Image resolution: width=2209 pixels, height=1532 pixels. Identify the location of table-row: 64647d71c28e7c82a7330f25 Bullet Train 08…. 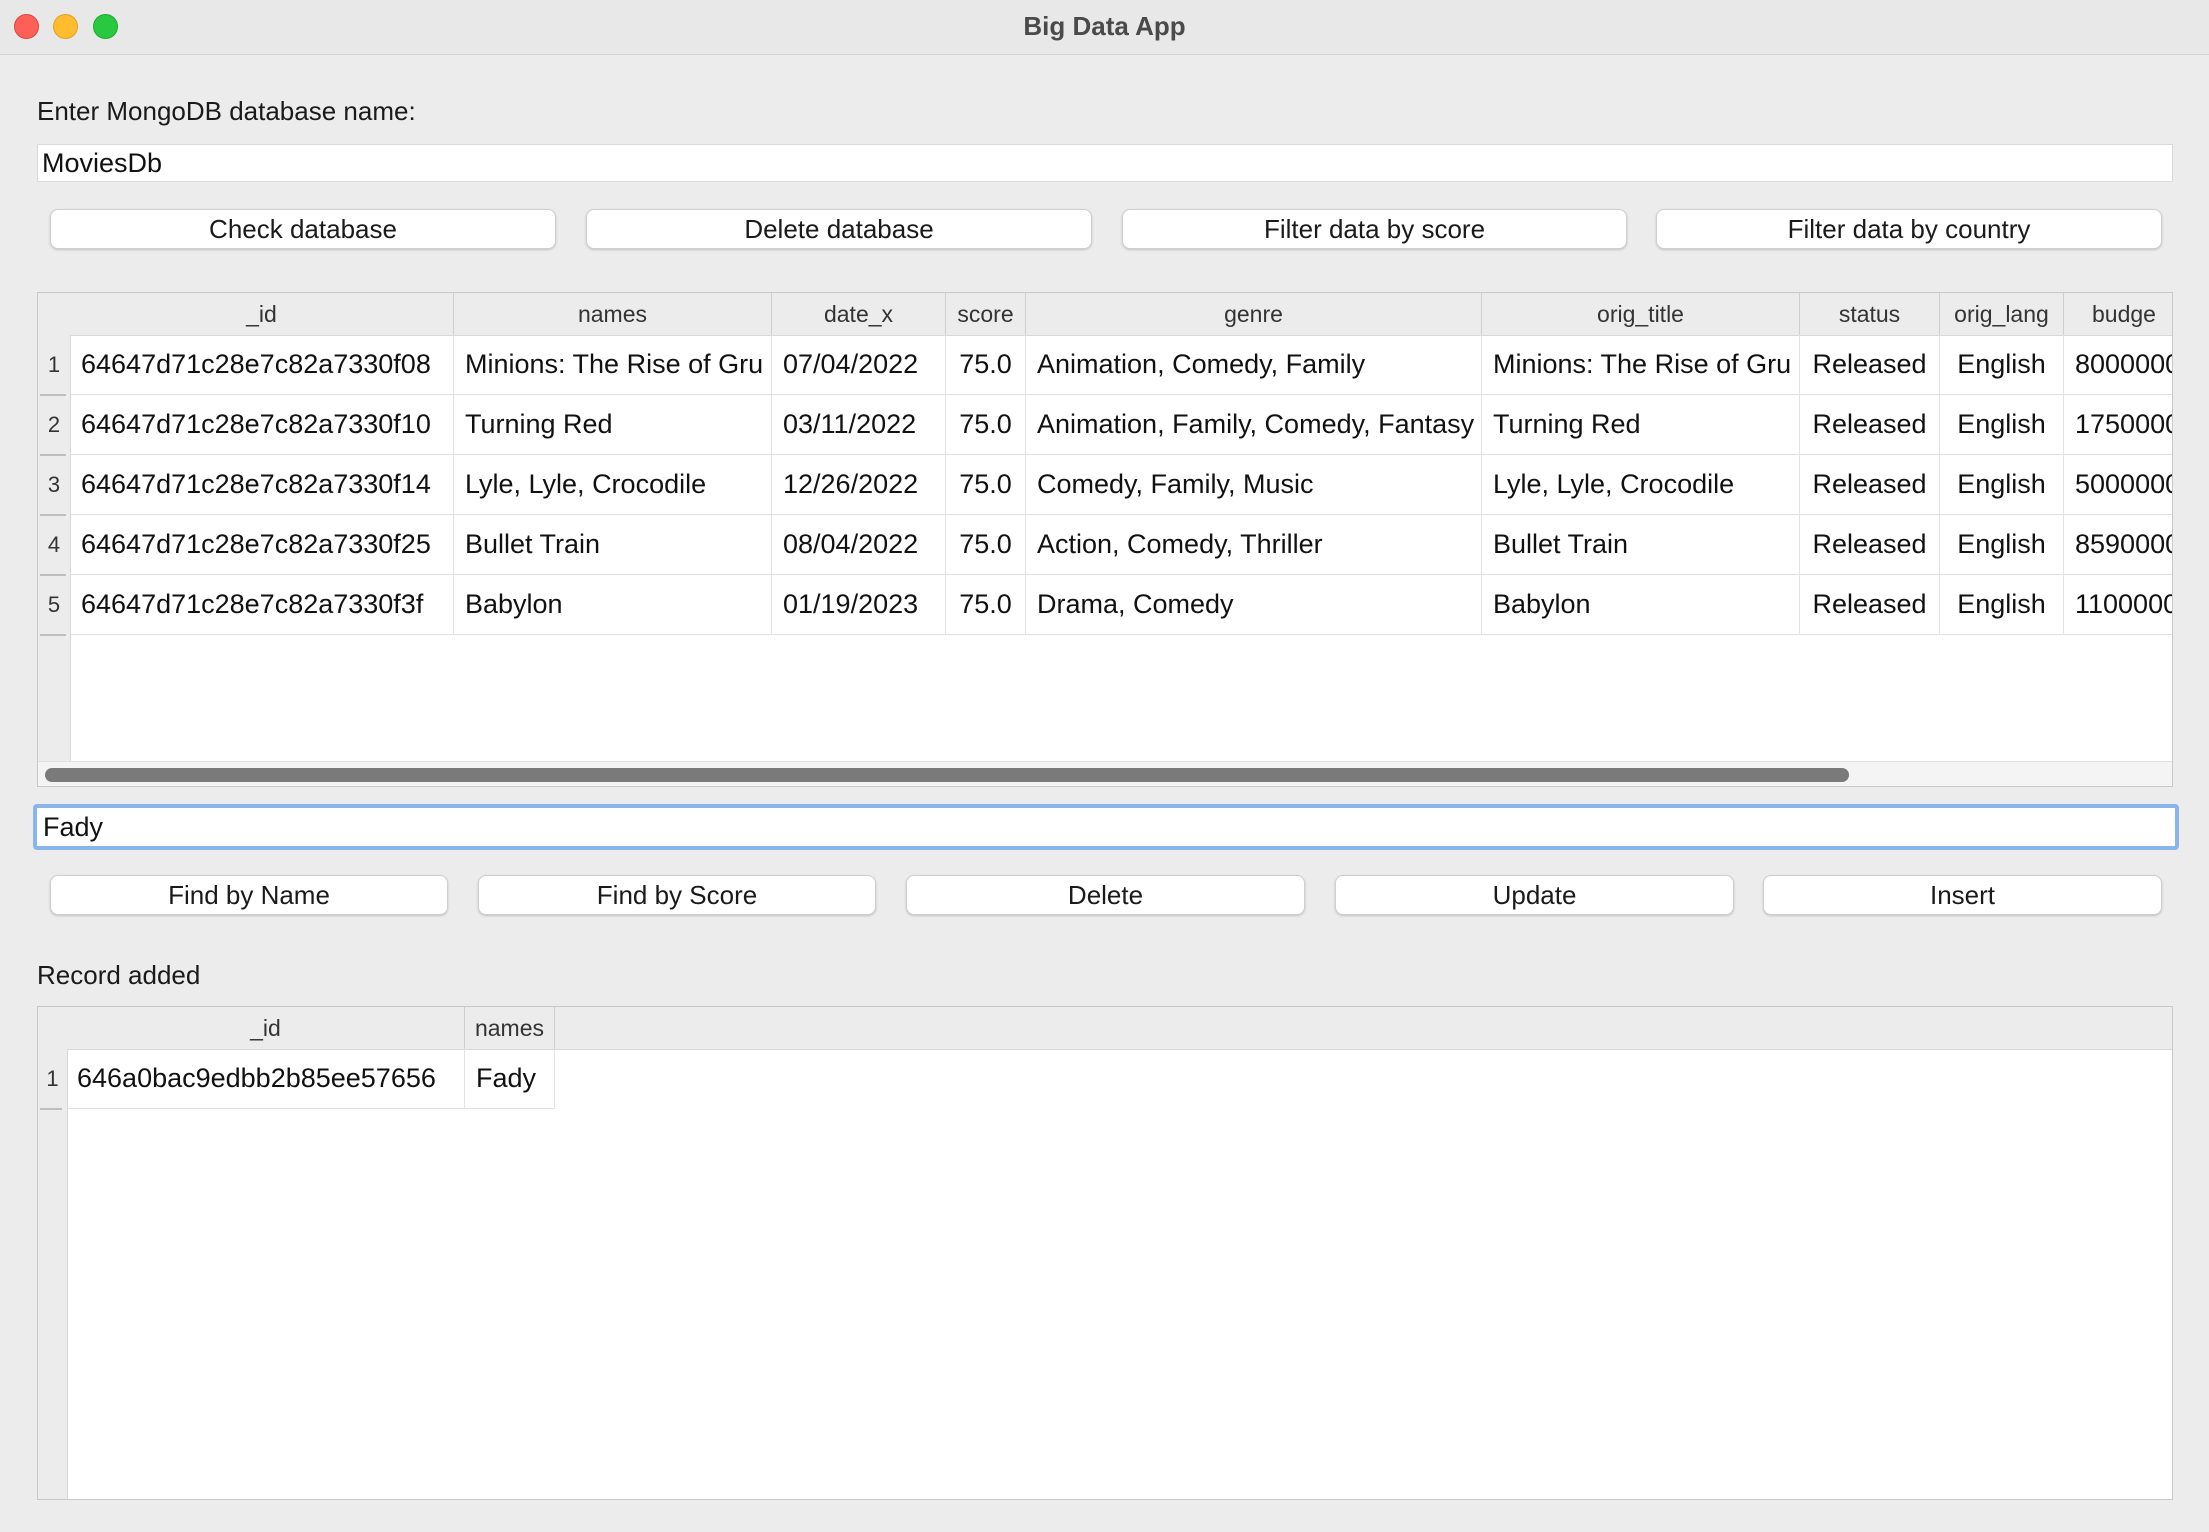
(1121, 545).